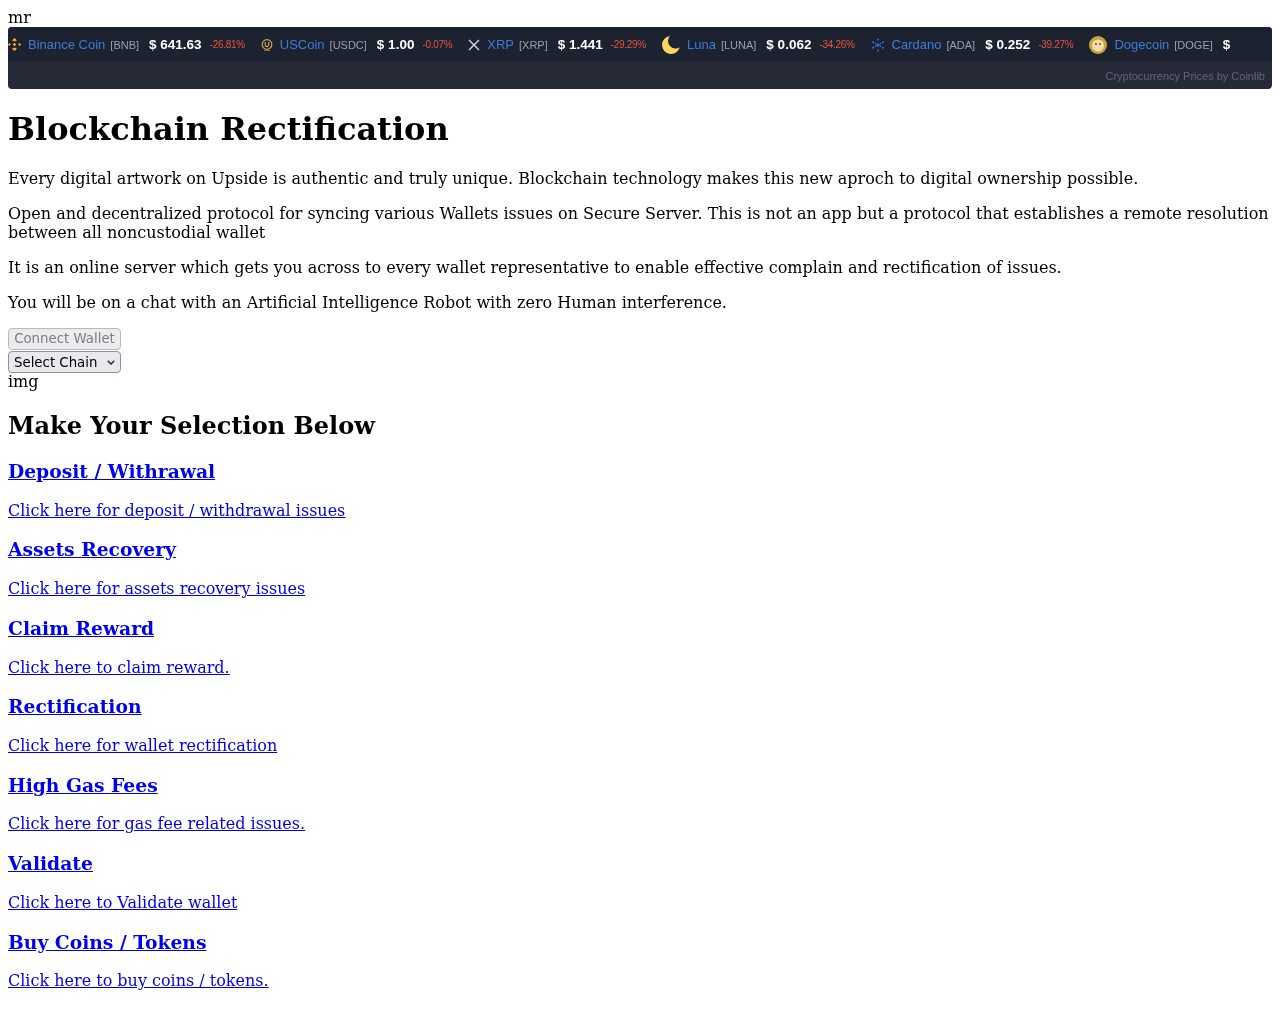 Image resolution: width=1280 pixels, height=1024 pixels. What do you see at coordinates (50, 863) in the screenshot?
I see `option-heading-link: Validate` at bounding box center [50, 863].